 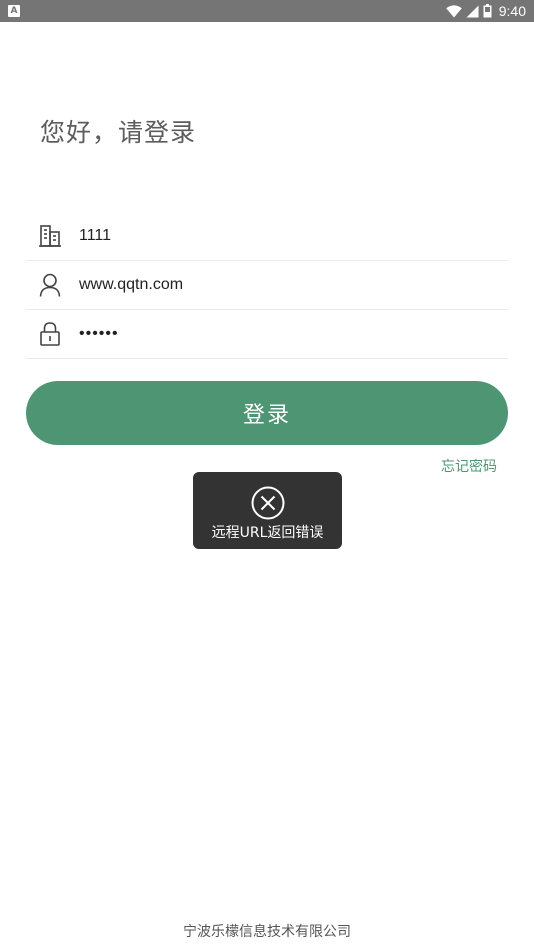 I want to click on password-field: ••••••, so click(x=267, y=334).